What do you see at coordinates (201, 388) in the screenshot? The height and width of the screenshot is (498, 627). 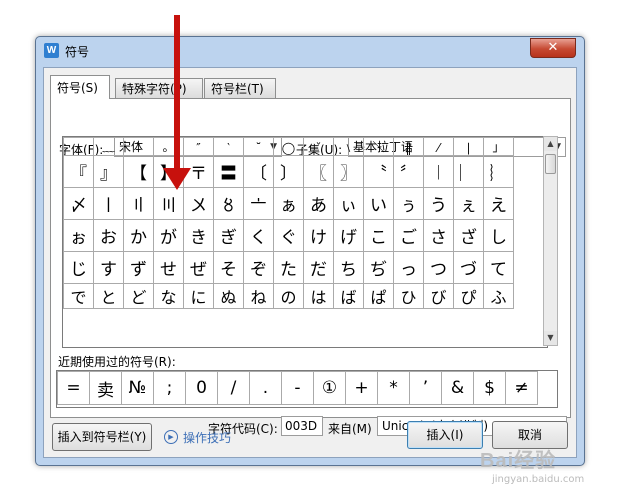 I see `recent-symbol-cell: 0` at bounding box center [201, 388].